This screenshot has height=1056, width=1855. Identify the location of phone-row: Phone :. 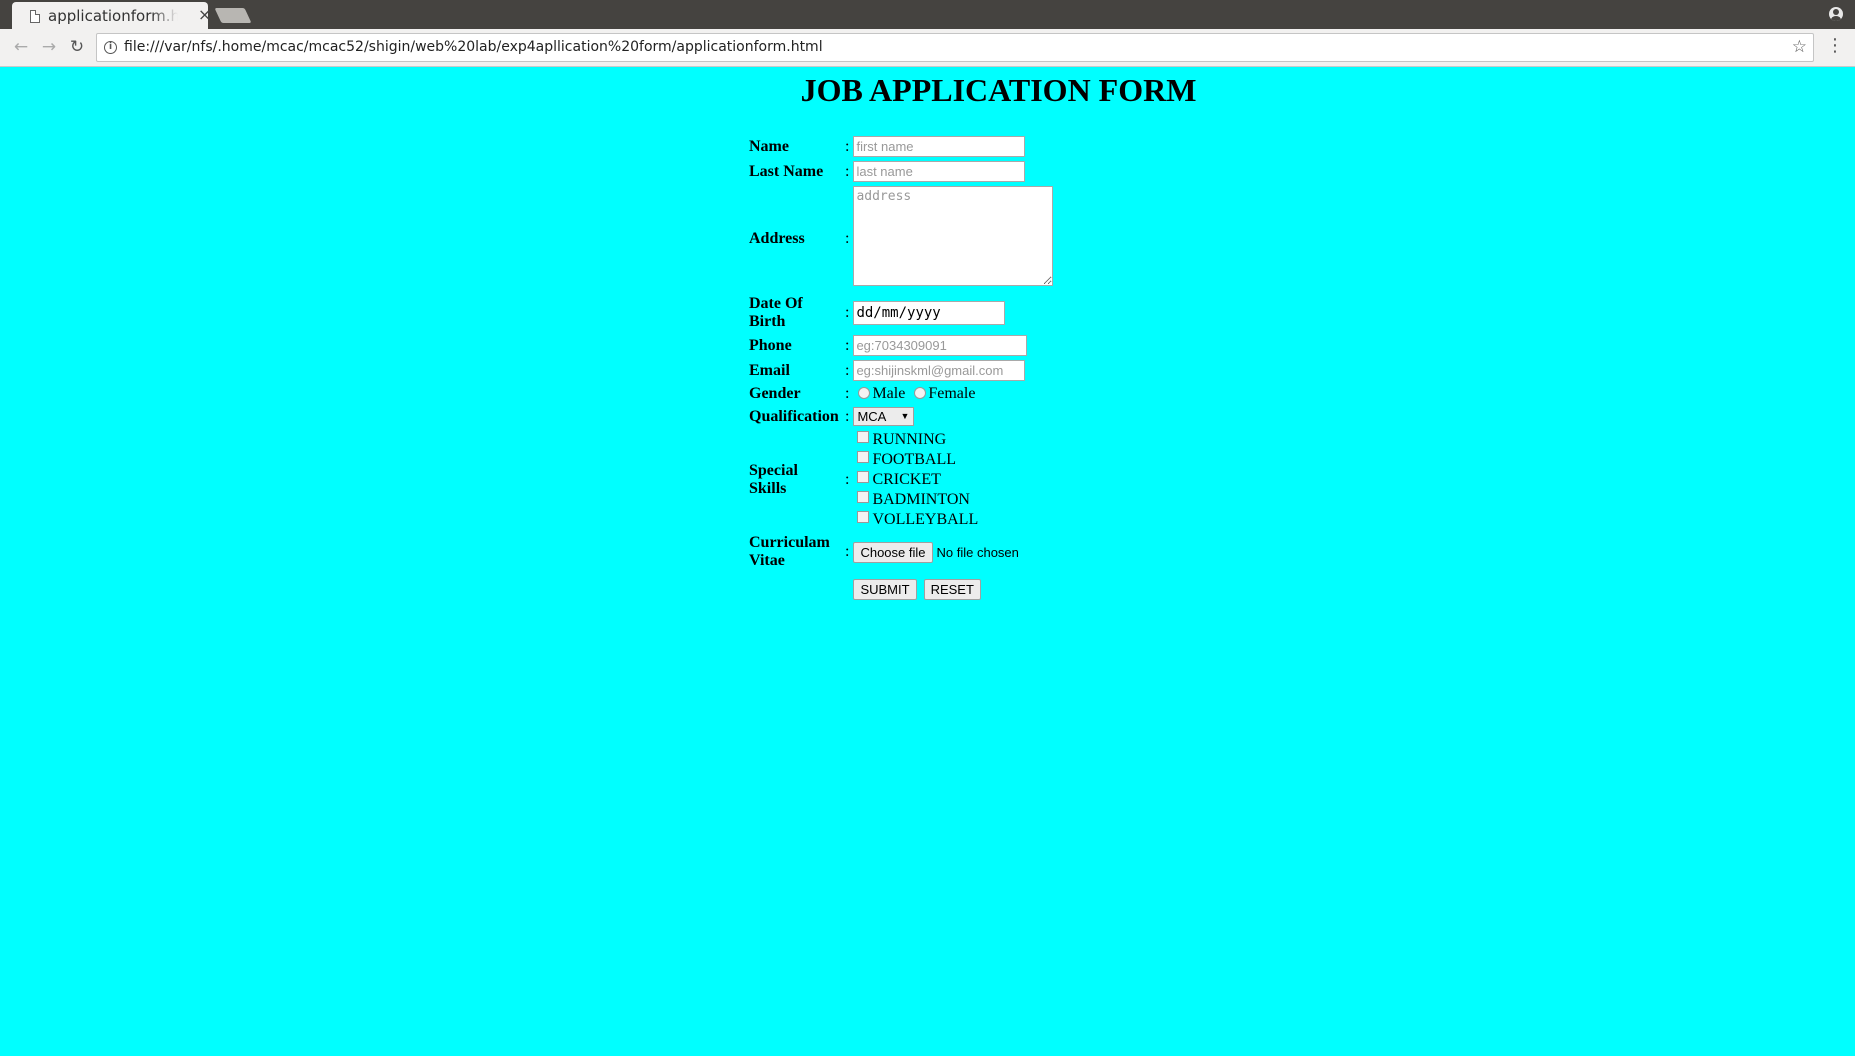
(901, 345).